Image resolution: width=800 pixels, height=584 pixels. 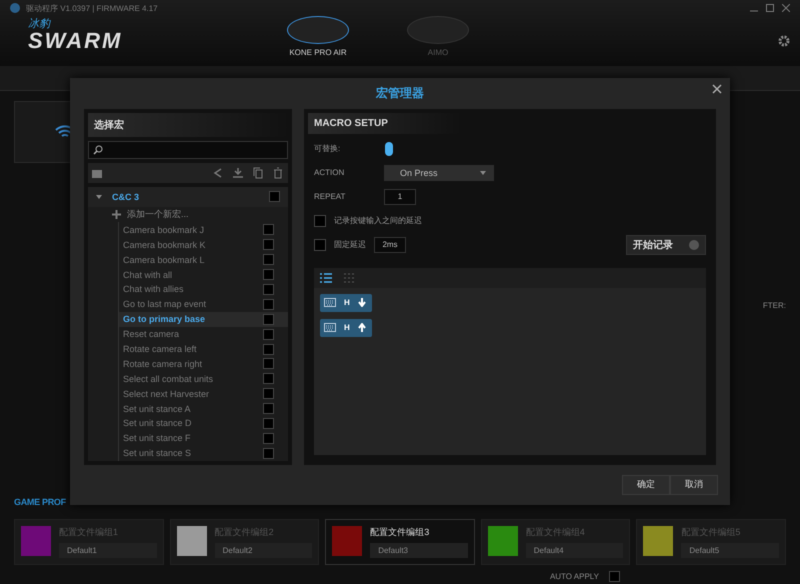 I want to click on profile-field: Default1, so click(x=108, y=550).